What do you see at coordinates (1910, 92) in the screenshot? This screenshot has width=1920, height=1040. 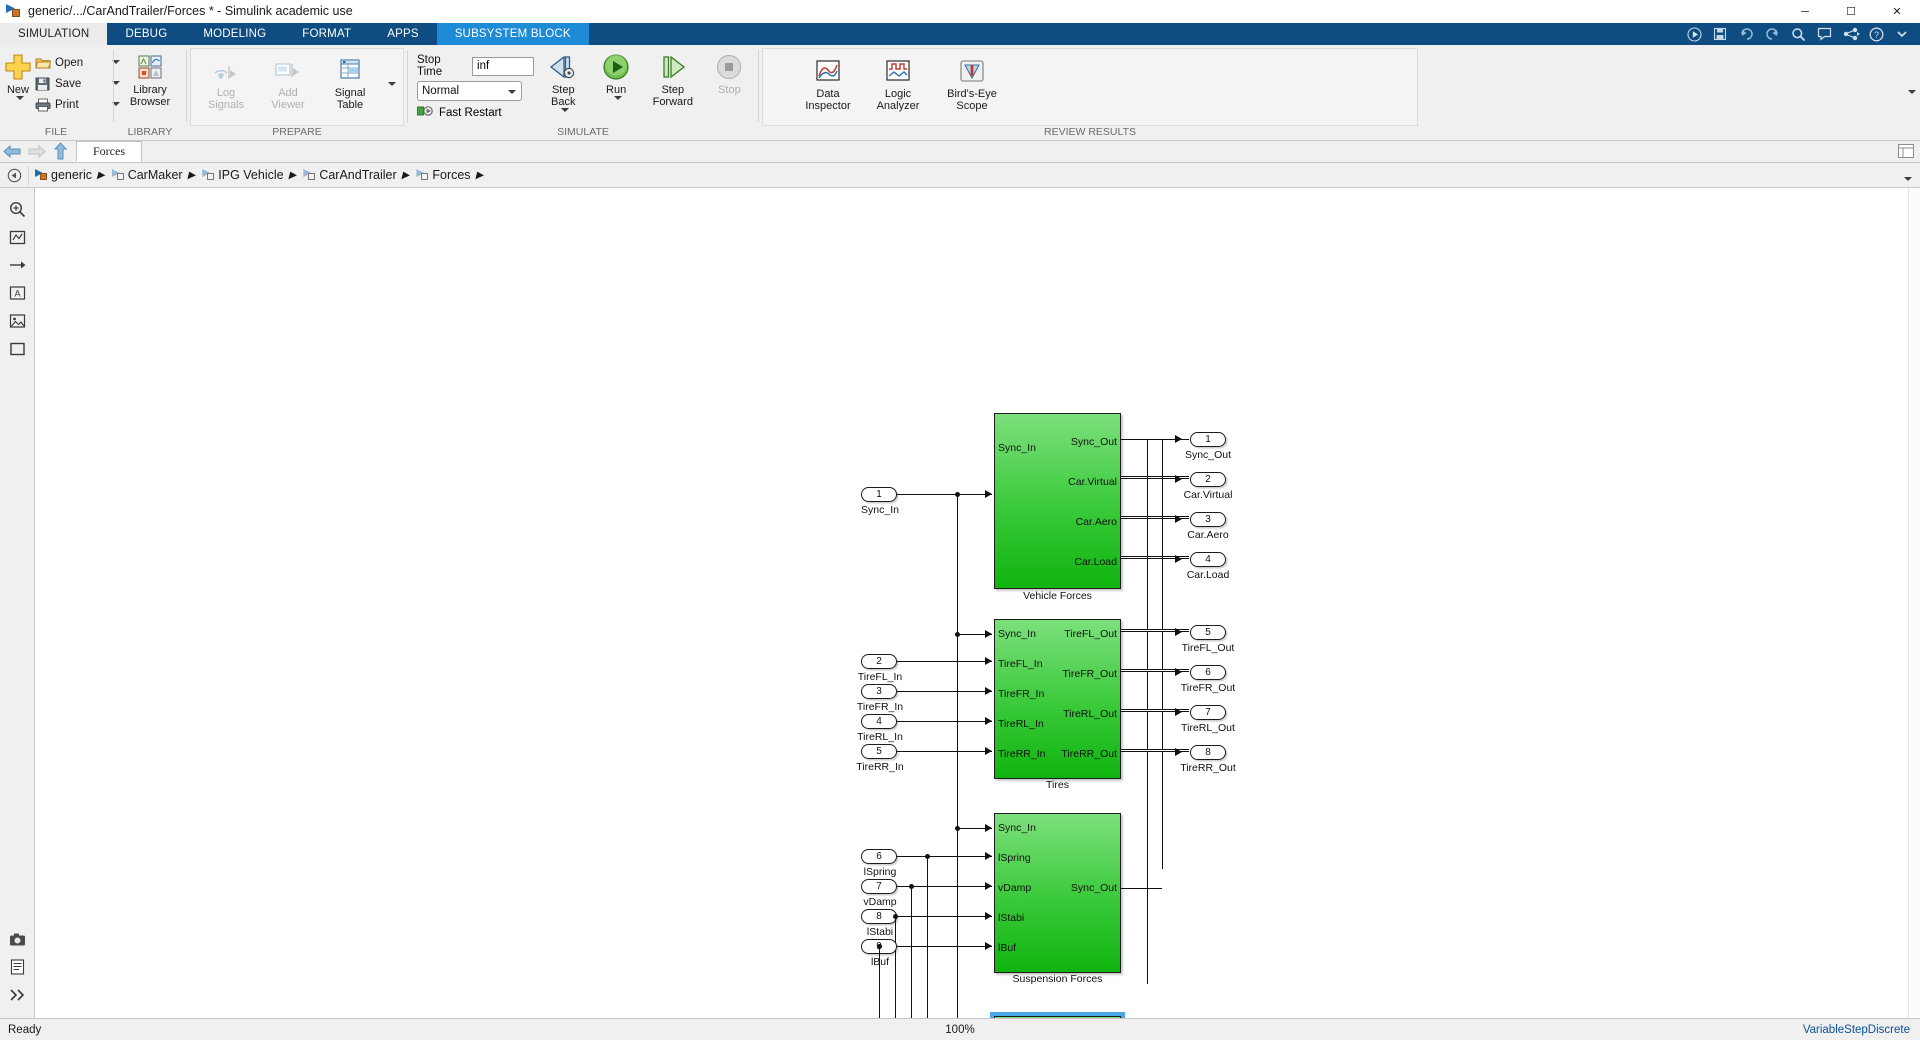 I see `ribbon-expand-caret-icon` at bounding box center [1910, 92].